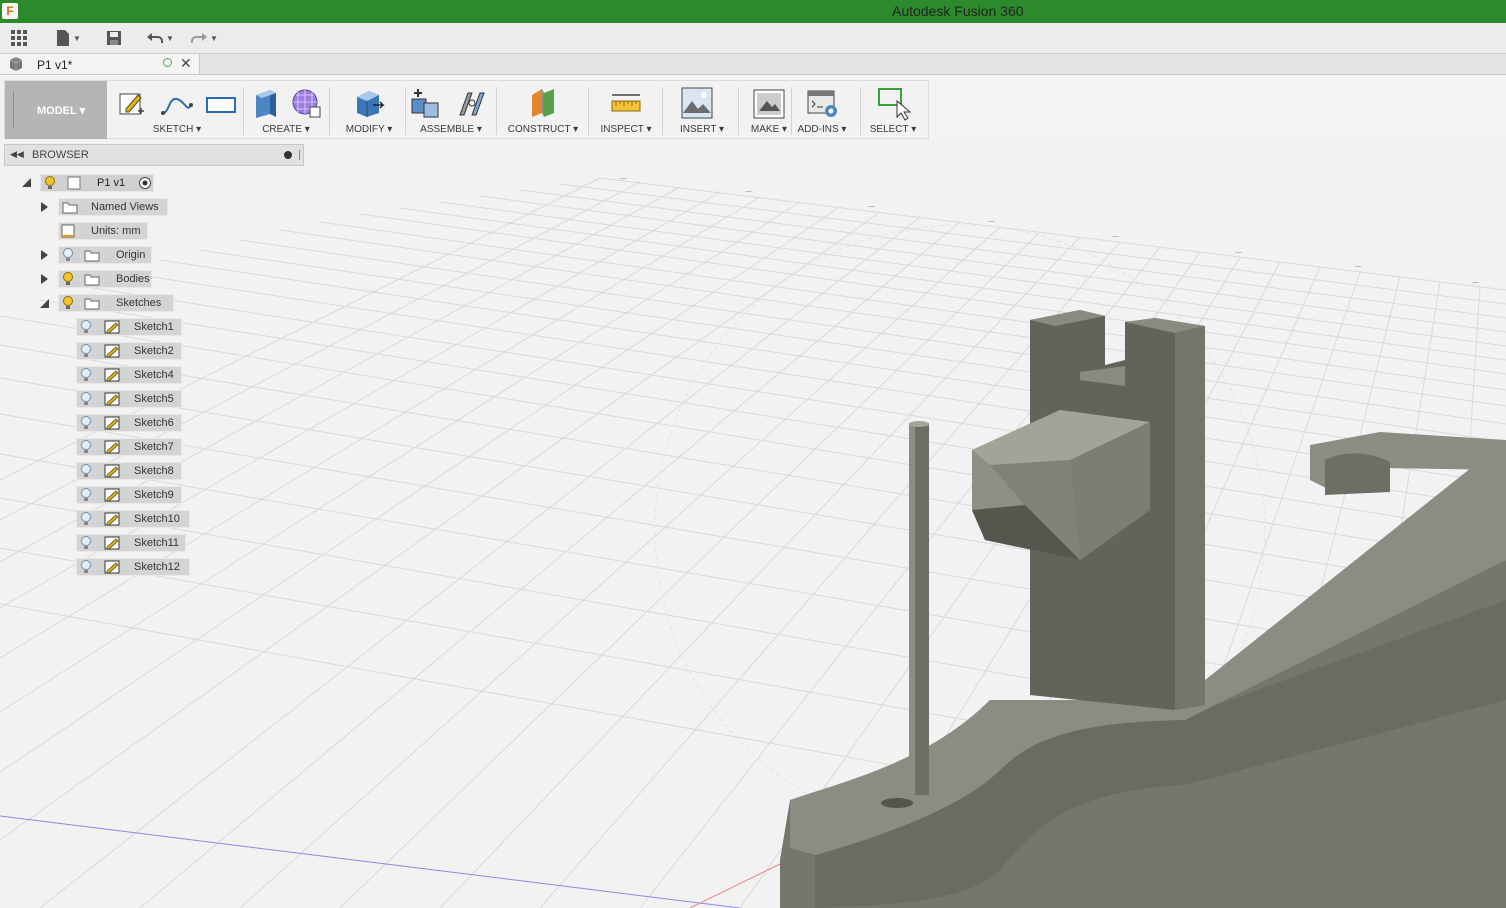  I want to click on sketch-label: Sketch12, so click(157, 567).